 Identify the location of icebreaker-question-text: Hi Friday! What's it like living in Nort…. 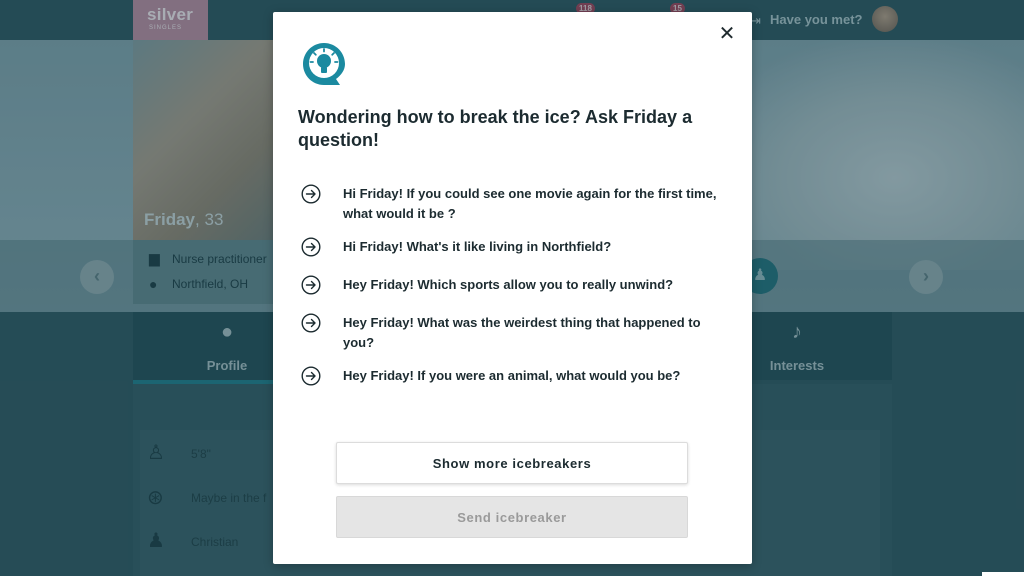
(477, 246).